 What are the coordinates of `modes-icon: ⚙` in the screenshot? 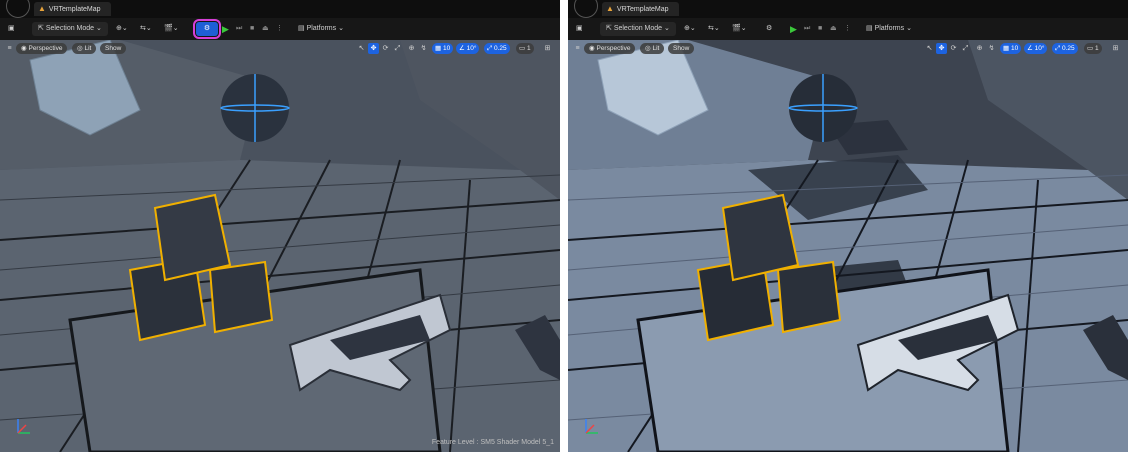 It's located at (769, 29).